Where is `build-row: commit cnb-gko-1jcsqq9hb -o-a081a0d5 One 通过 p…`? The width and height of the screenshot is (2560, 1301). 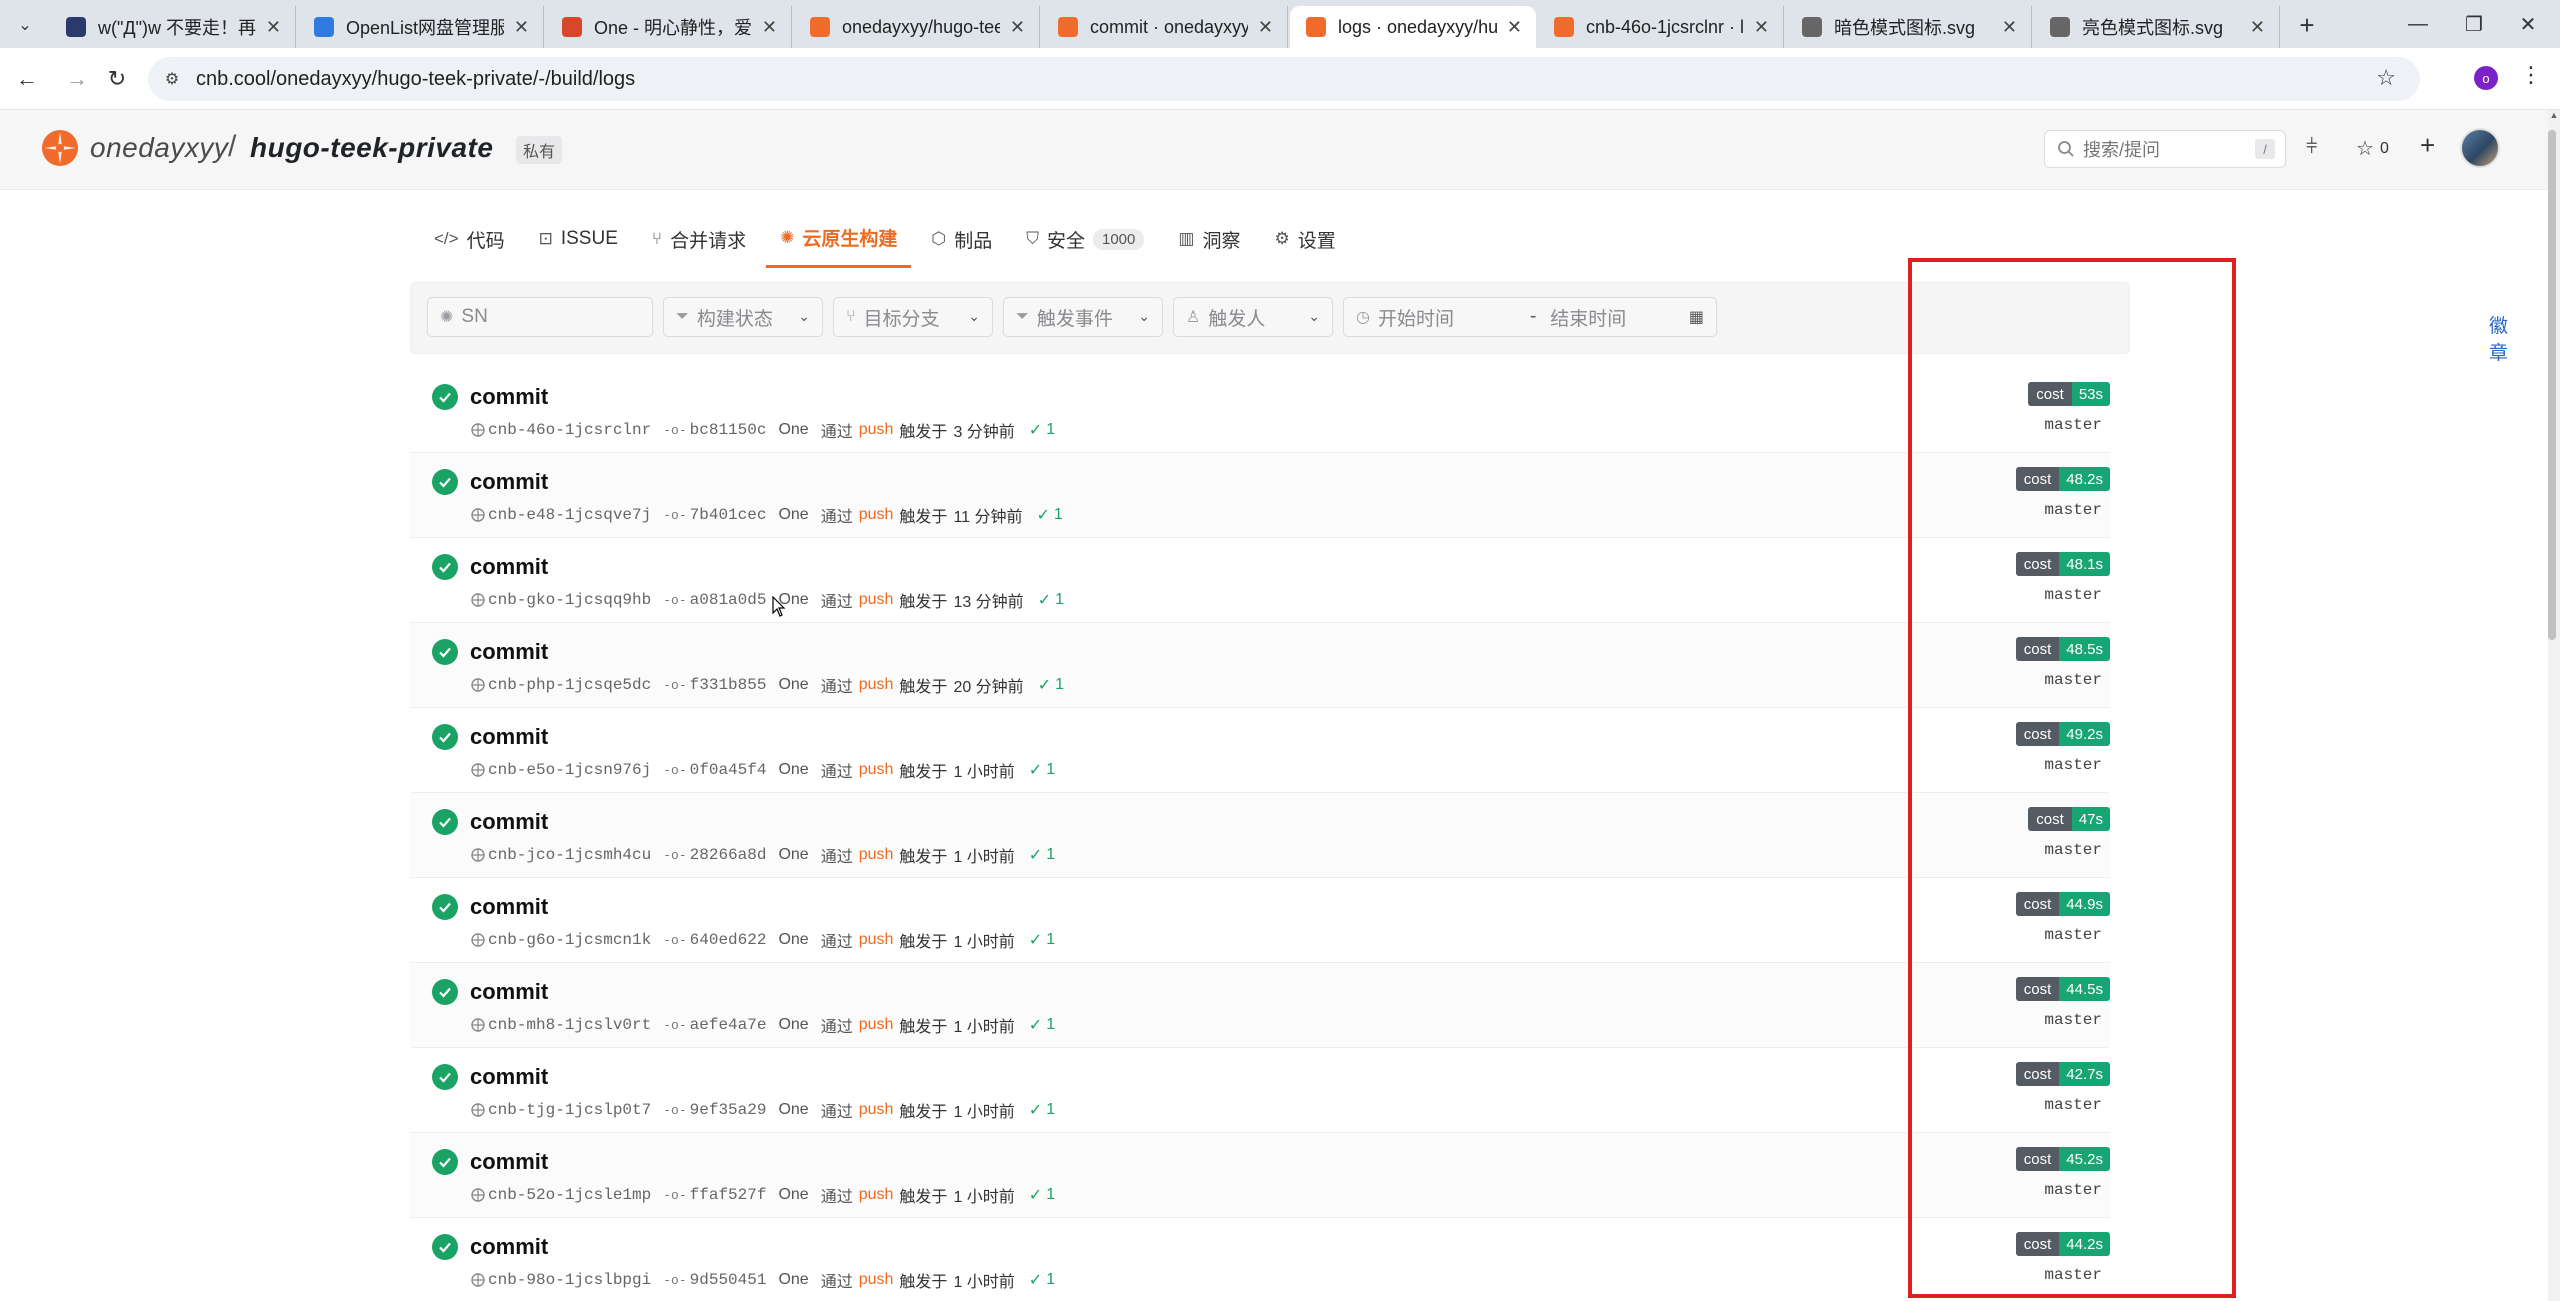
build-row: commit cnb-gko-1jcsqq9hb -o-a081a0d5 One 通过 p… is located at coordinates (1260, 580).